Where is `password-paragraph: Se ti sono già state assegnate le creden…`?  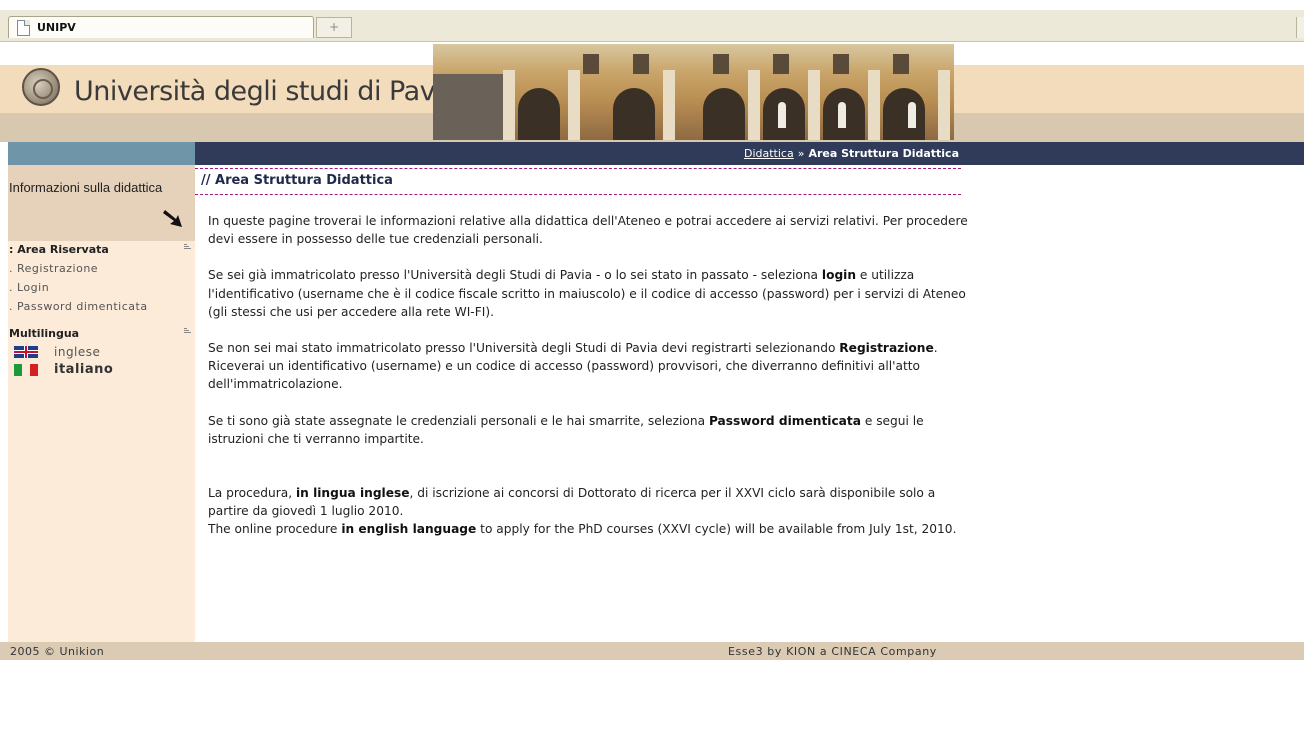
password-paragraph: Se ti sono già state assegnate le creden… is located at coordinates (588, 430).